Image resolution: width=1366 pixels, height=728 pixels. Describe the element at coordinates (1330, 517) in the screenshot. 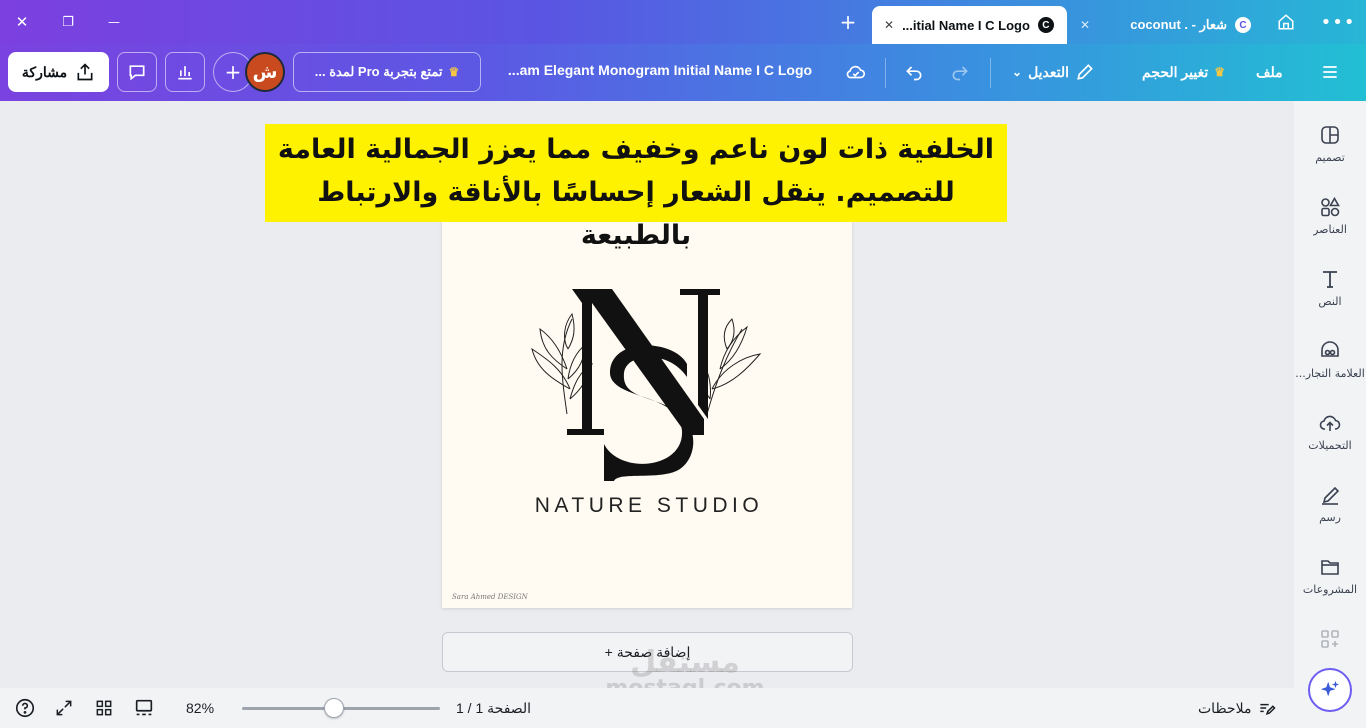

I see `sidebar-label: رسم` at that location.